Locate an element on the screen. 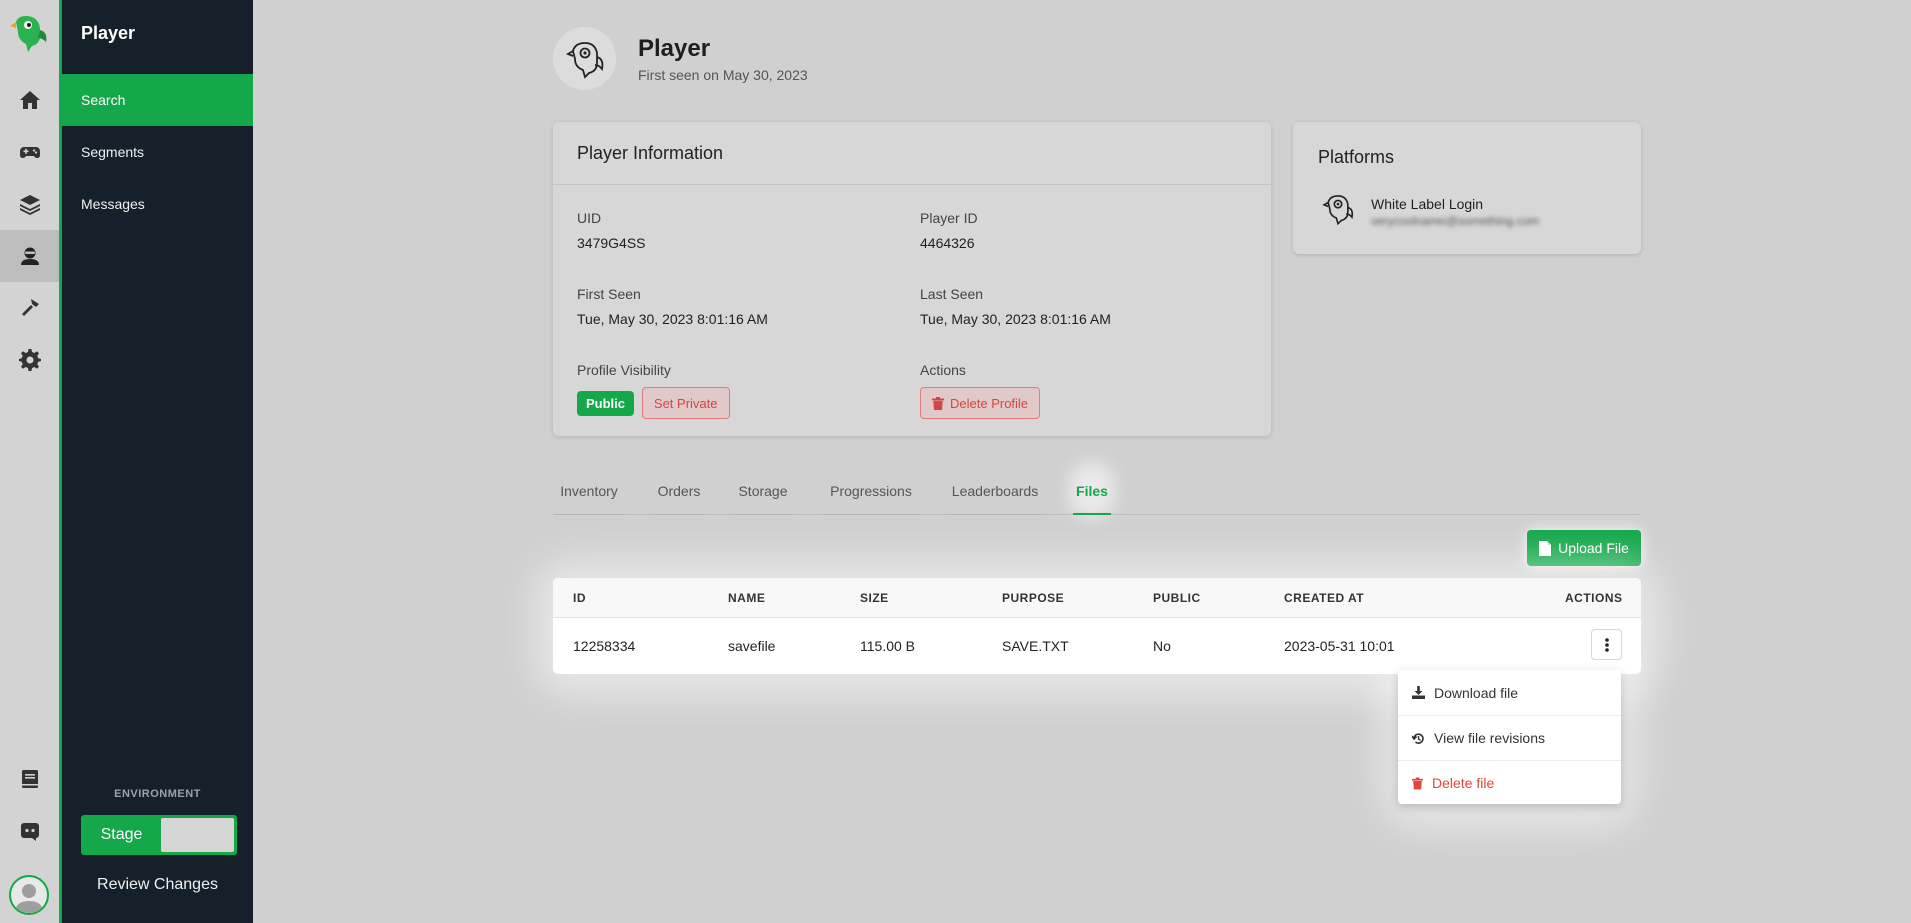  file-icon is located at coordinates (1545, 548).